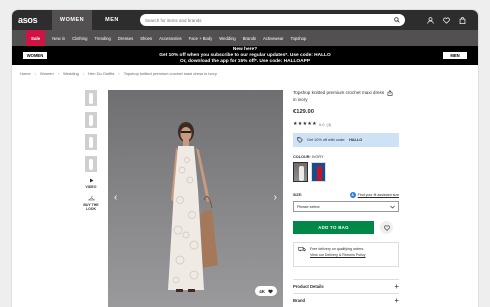  What do you see at coordinates (273, 38) in the screenshot?
I see `nav-item: Activewear` at bounding box center [273, 38].